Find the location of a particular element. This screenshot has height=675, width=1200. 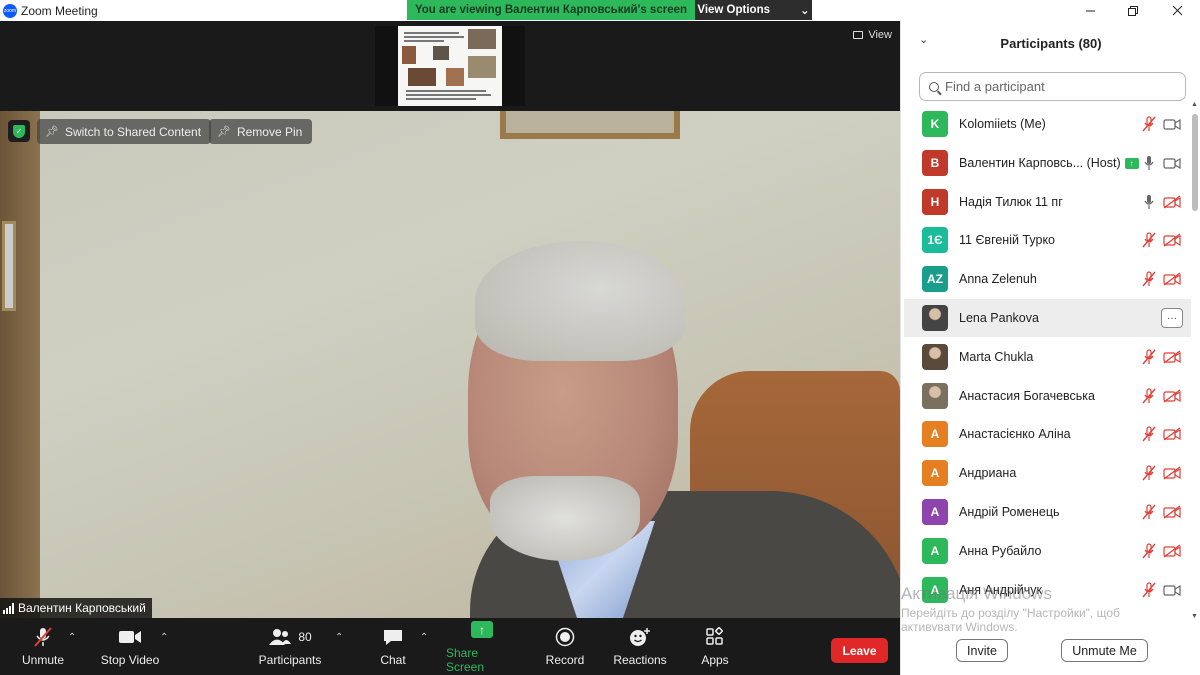

participant-row: Н Надія Тилюк 11 пг is located at coordinates (1047, 202).